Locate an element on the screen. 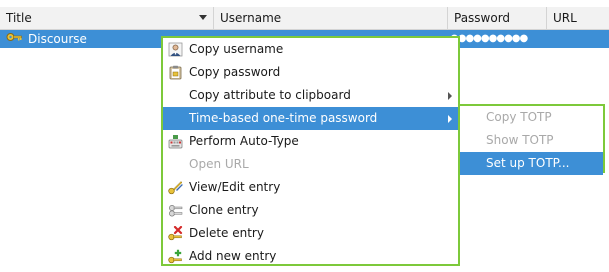  sort-down-icon is located at coordinates (203, 17).